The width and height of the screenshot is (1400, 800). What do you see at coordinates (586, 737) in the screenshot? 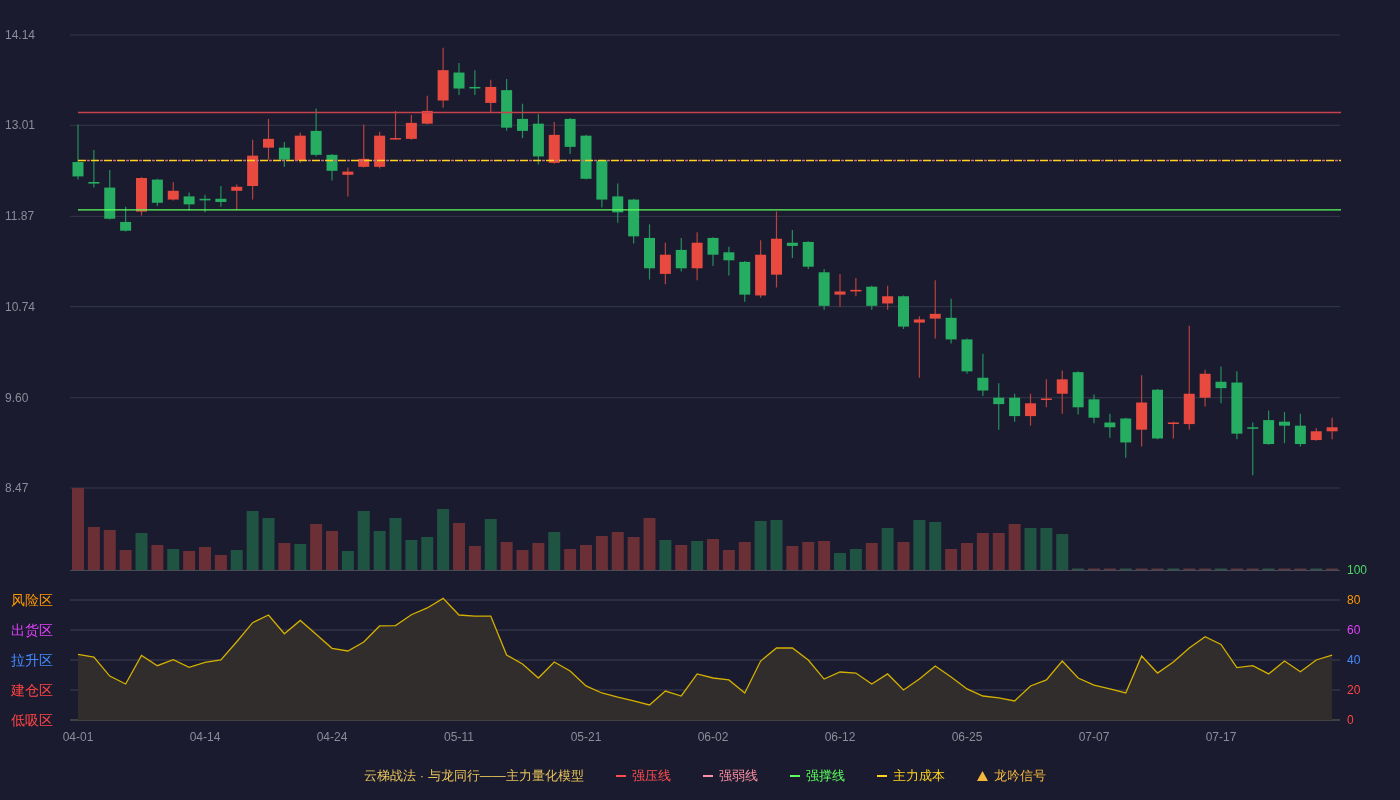
I see `axis-label: 05-21` at bounding box center [586, 737].